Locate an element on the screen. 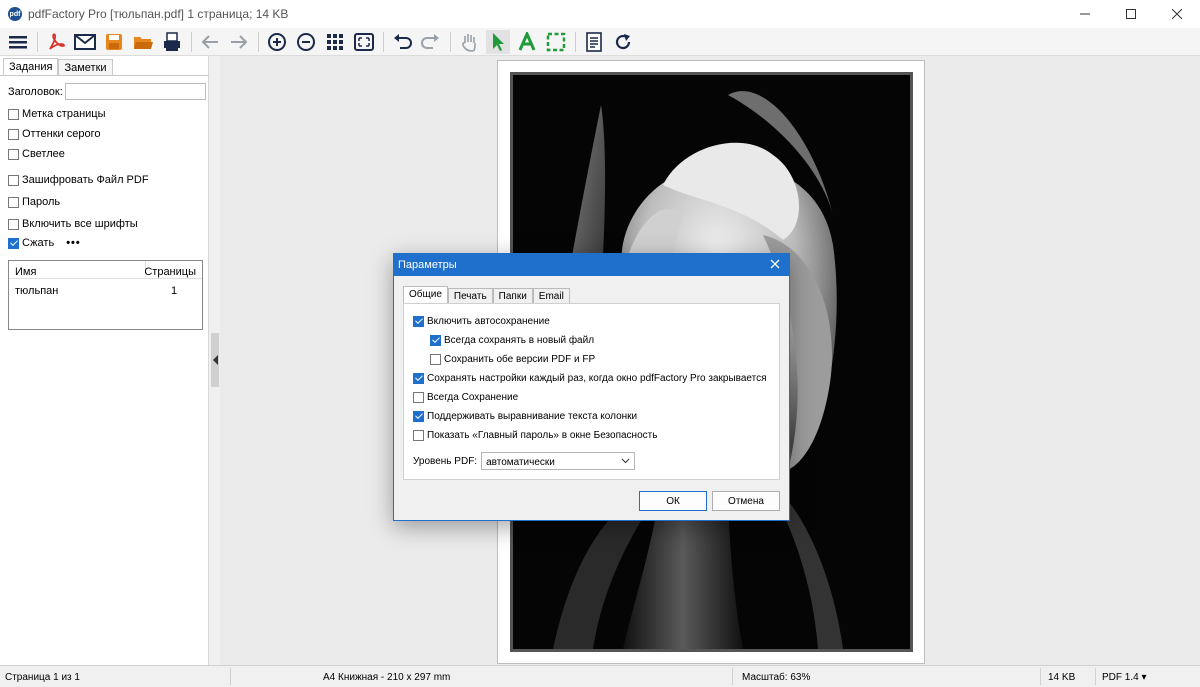 Image resolution: width=1200 pixels, height=687 pixels. undo-button is located at coordinates (402, 42).